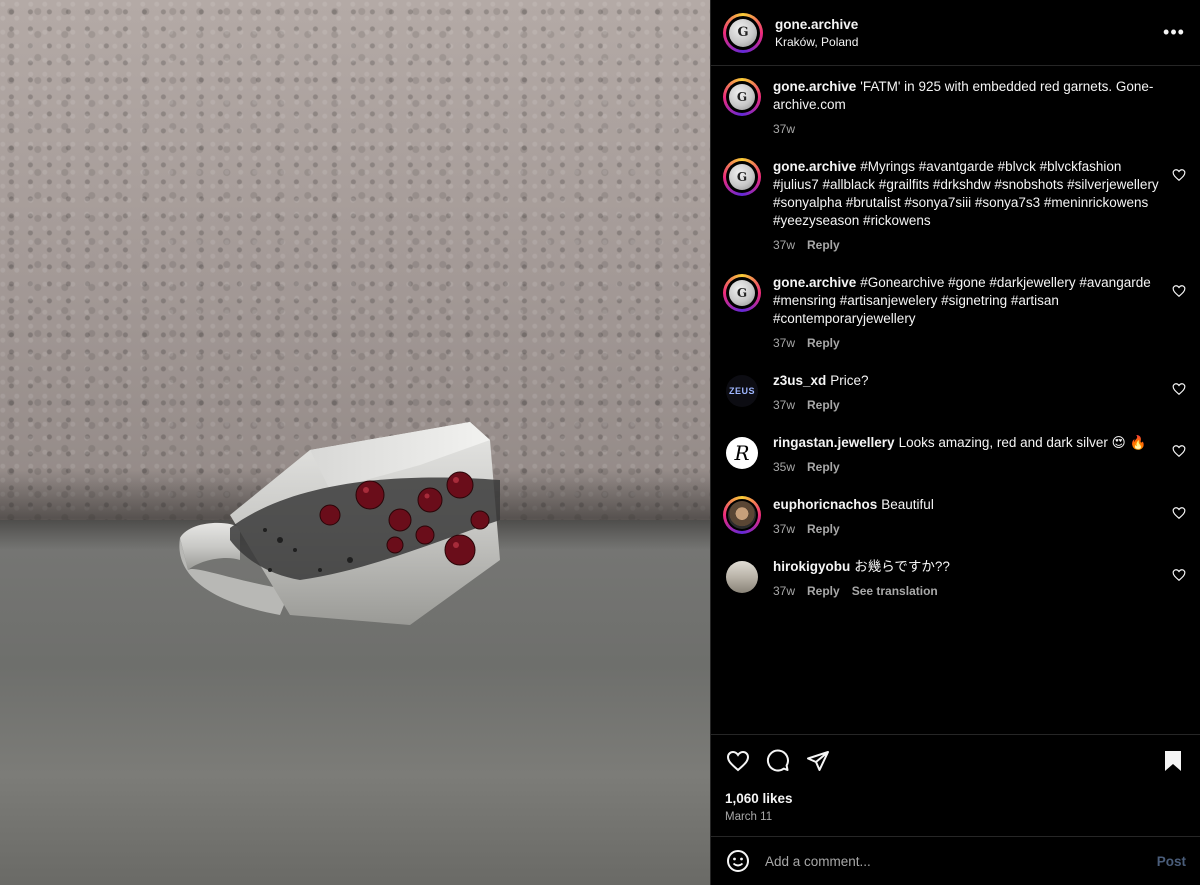 This screenshot has width=1200, height=885. Describe the element at coordinates (1171, 861) in the screenshot. I see `post-button: Post` at that location.